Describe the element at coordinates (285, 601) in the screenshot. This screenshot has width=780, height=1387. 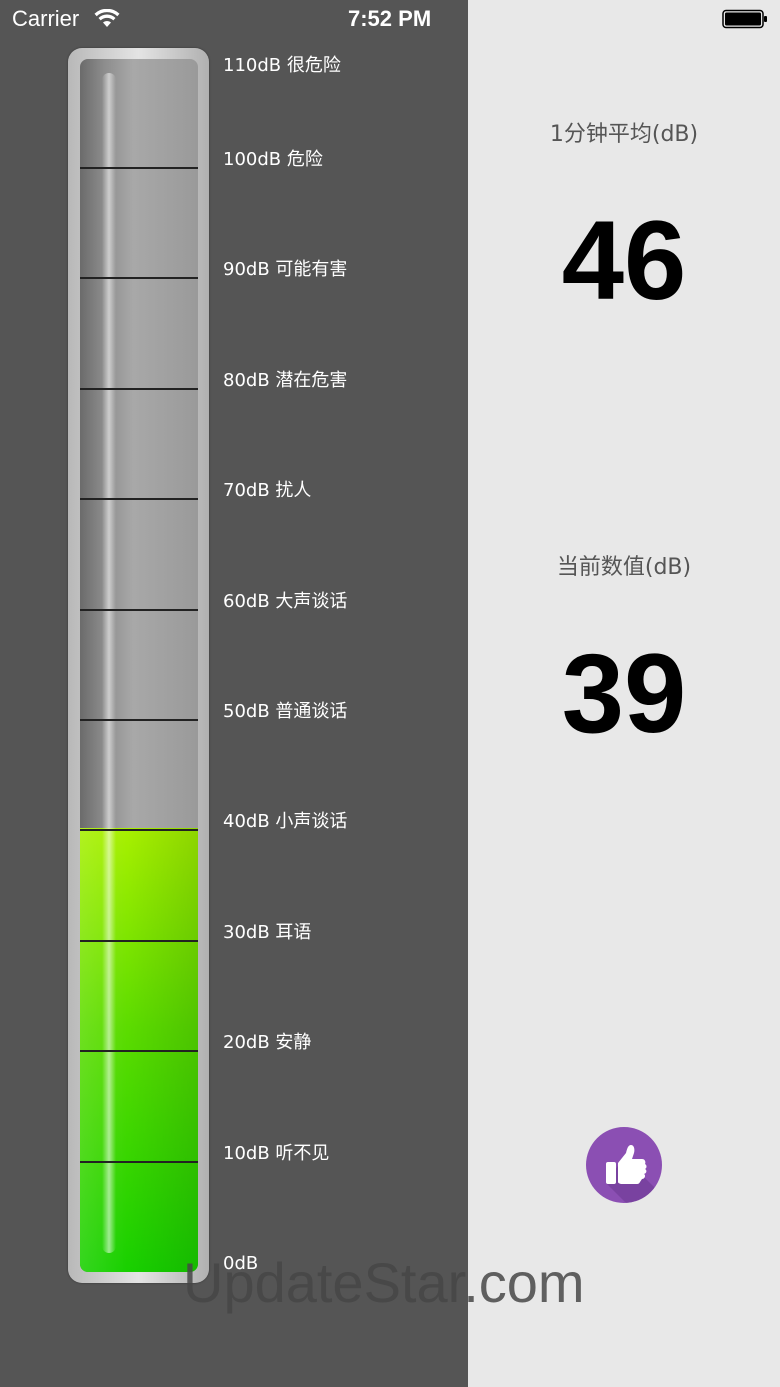
I see `scale-label: 60dB 大声谈话` at that location.